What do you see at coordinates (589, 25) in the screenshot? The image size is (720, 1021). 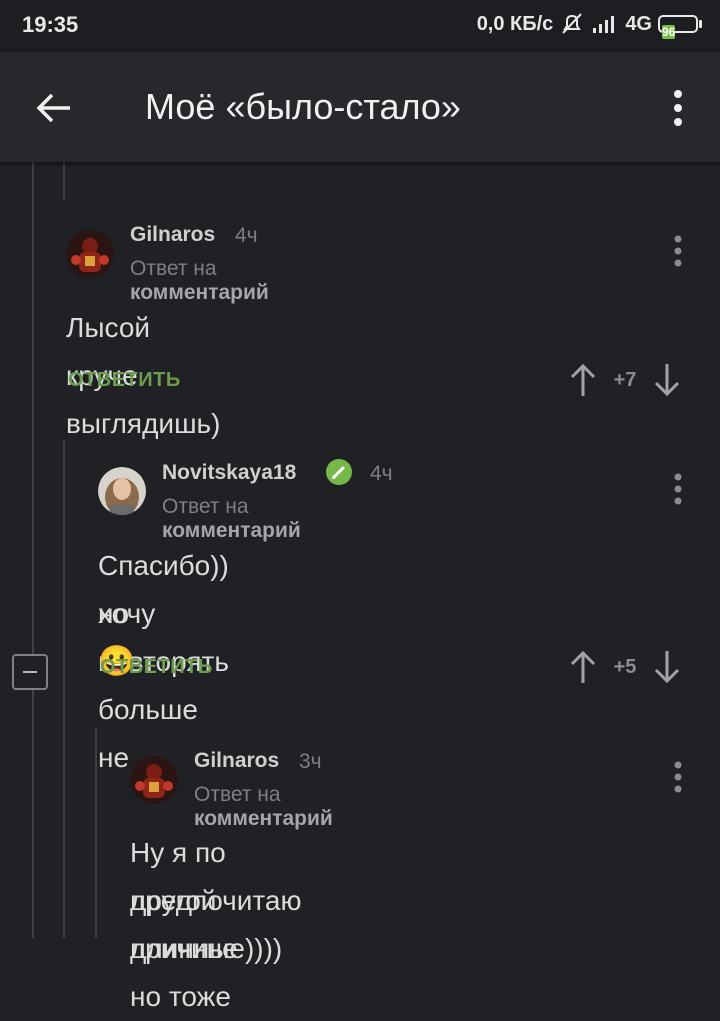 I see `status-indicators: 0,0 КБ/с 4G 96` at bounding box center [589, 25].